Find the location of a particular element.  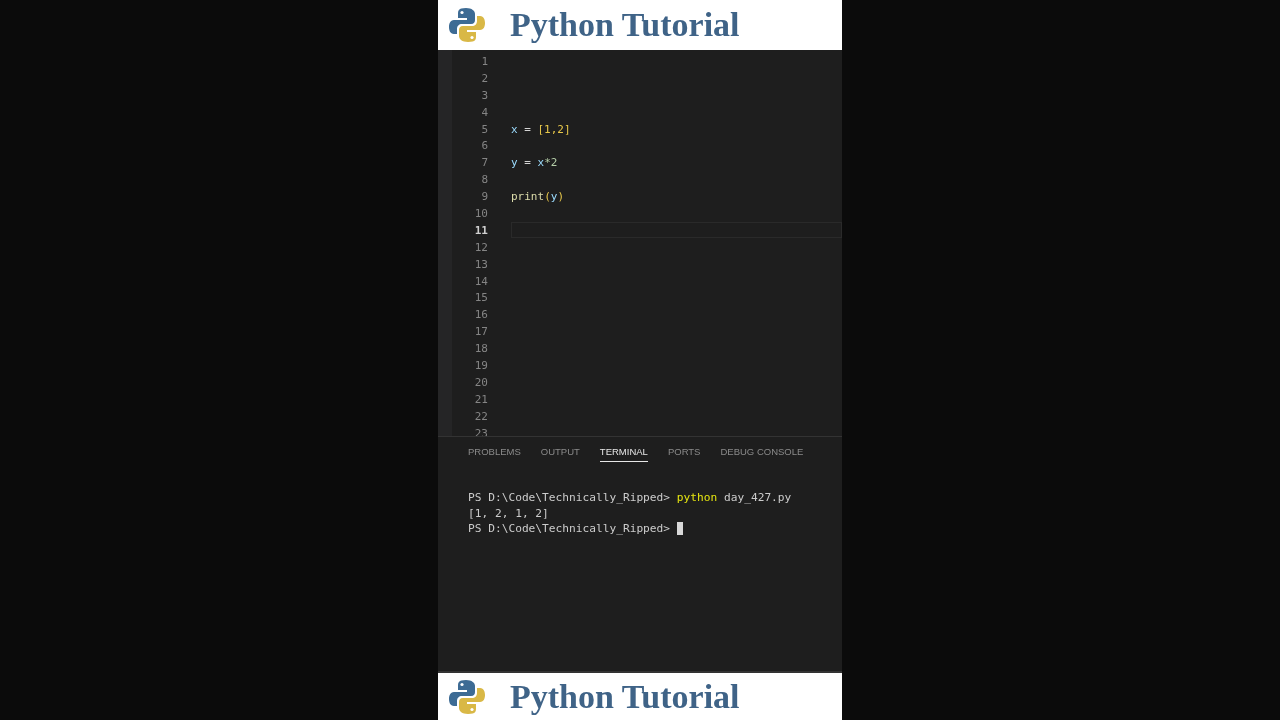

line-number: 1 is located at coordinates (484, 61).